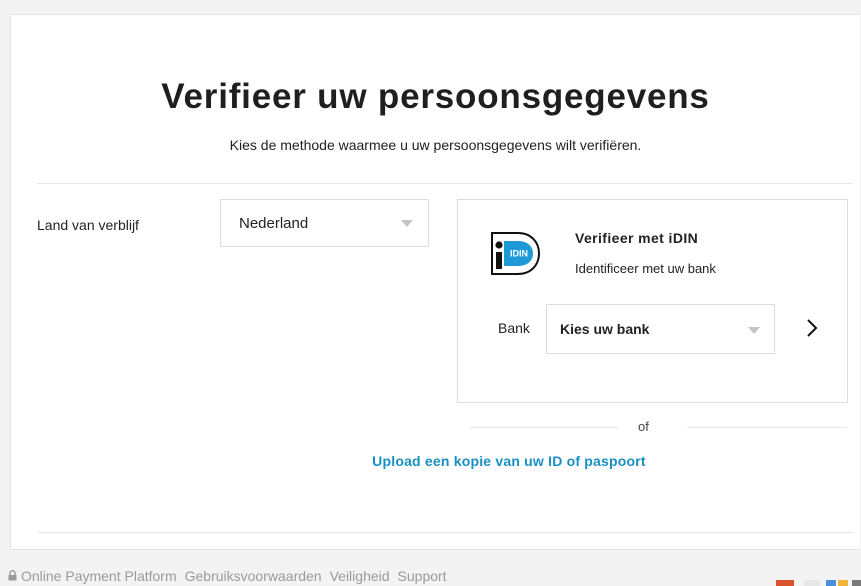 The height and width of the screenshot is (586, 861). What do you see at coordinates (643, 426) in the screenshot?
I see `or-text: of` at bounding box center [643, 426].